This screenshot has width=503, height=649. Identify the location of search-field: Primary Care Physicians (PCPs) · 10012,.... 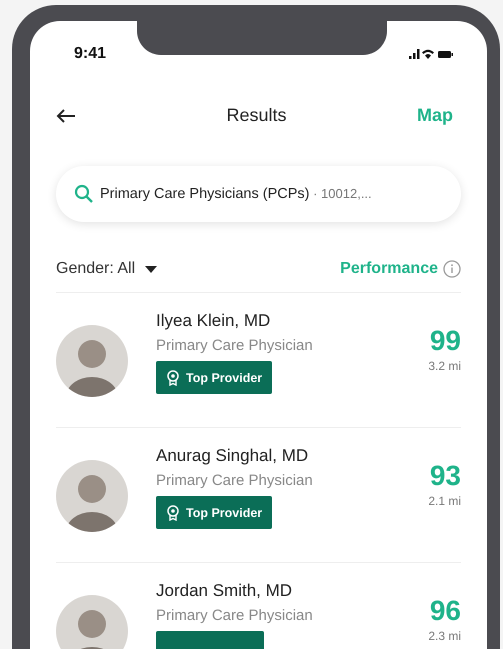
(258, 194).